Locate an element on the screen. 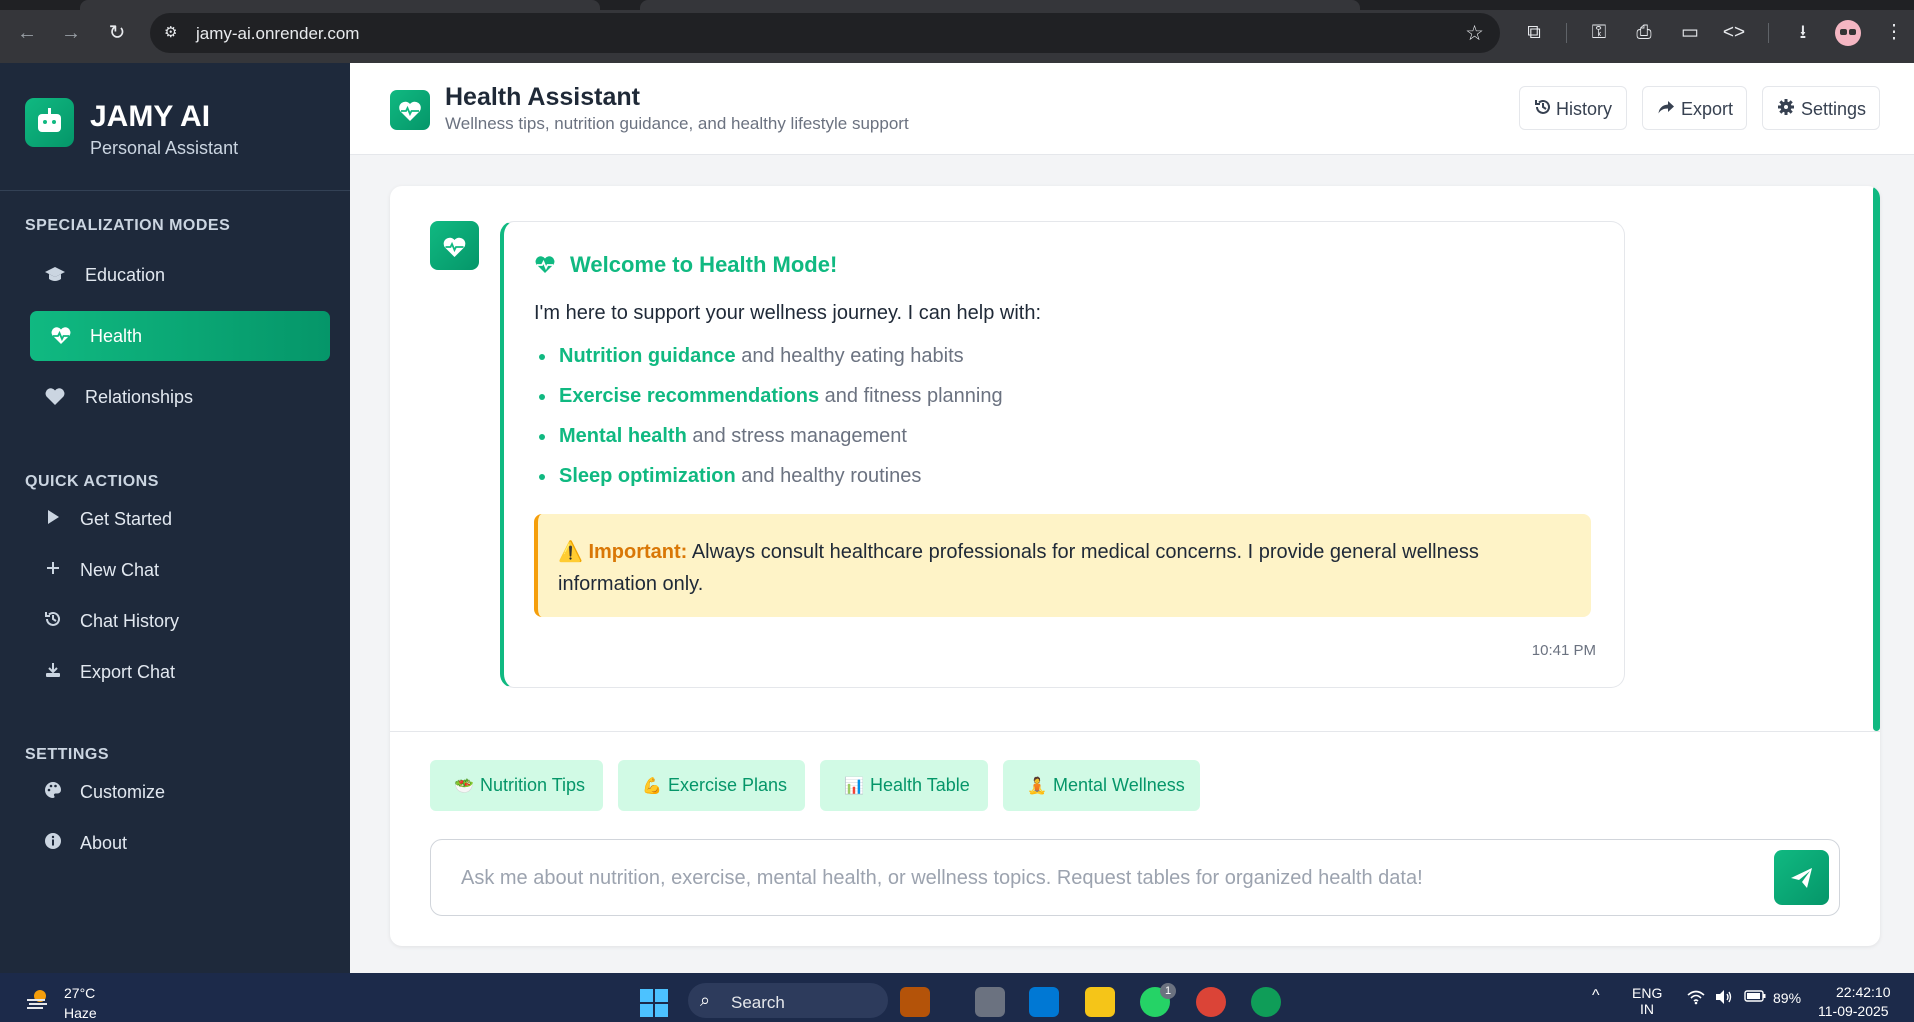  list-item: Mental health and stress management is located at coordinates (723, 436).